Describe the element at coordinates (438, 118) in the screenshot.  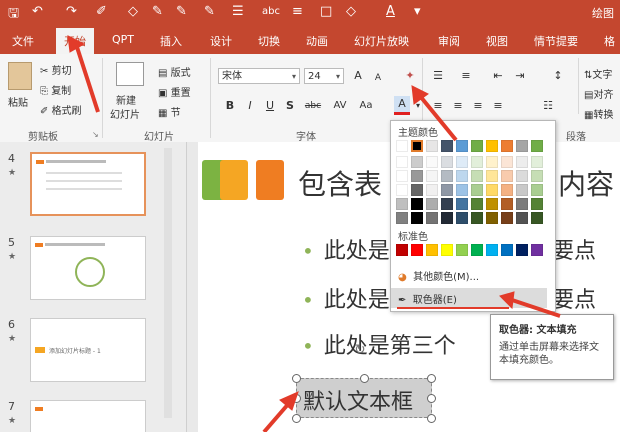
I see `arrow-to-font-color` at that location.